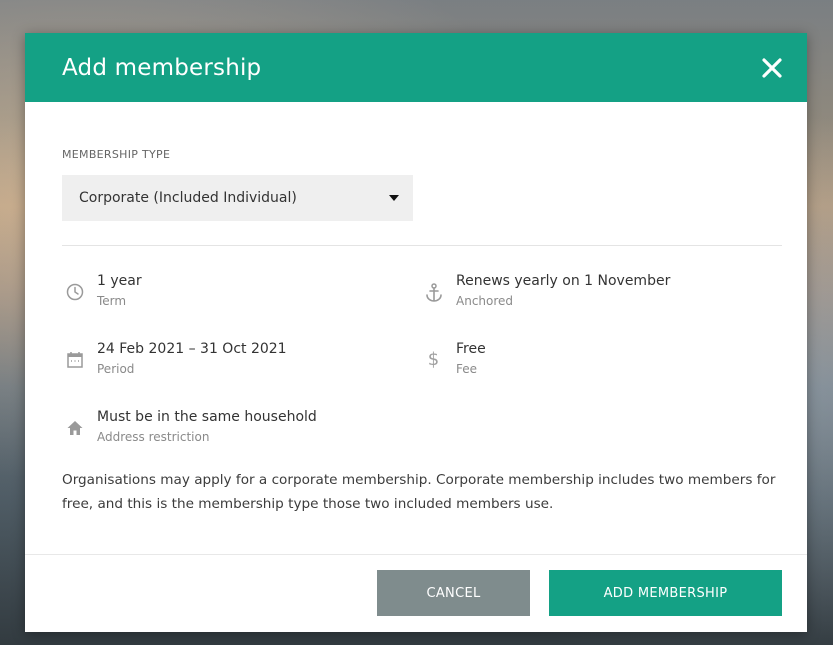 The width and height of the screenshot is (833, 645). What do you see at coordinates (453, 593) in the screenshot?
I see `cancel-button: CANCEL` at bounding box center [453, 593].